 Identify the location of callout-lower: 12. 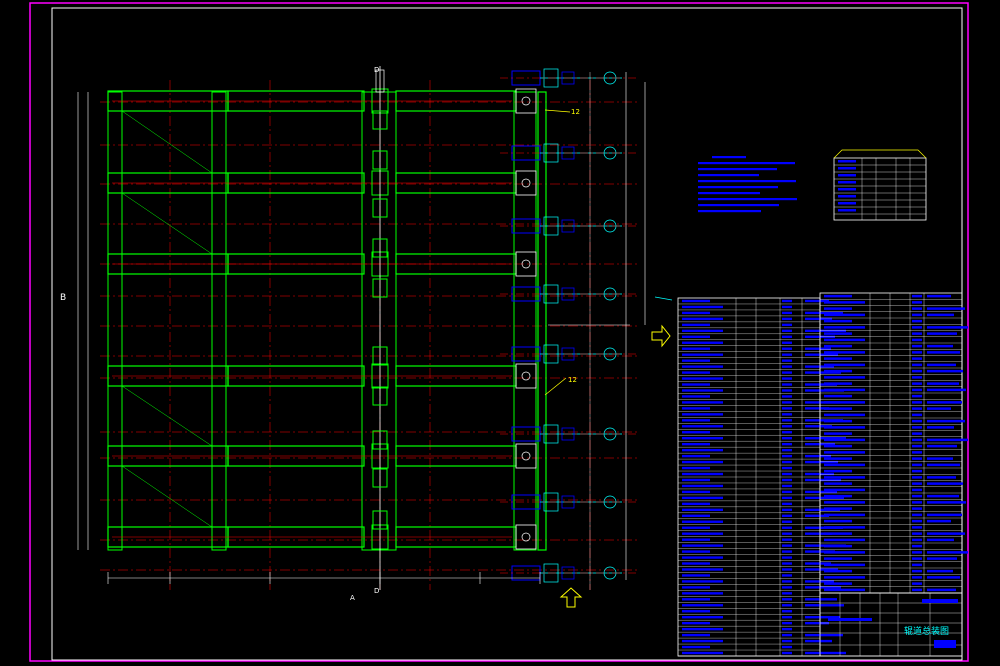
(572, 380).